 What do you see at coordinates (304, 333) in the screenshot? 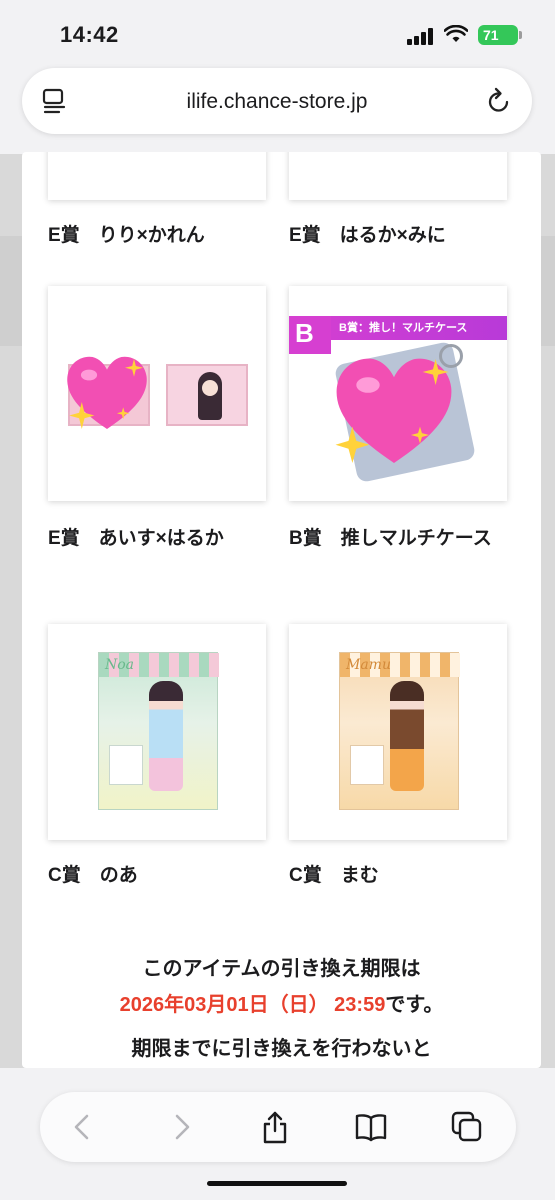
I see `b-badge-letter: B` at bounding box center [304, 333].